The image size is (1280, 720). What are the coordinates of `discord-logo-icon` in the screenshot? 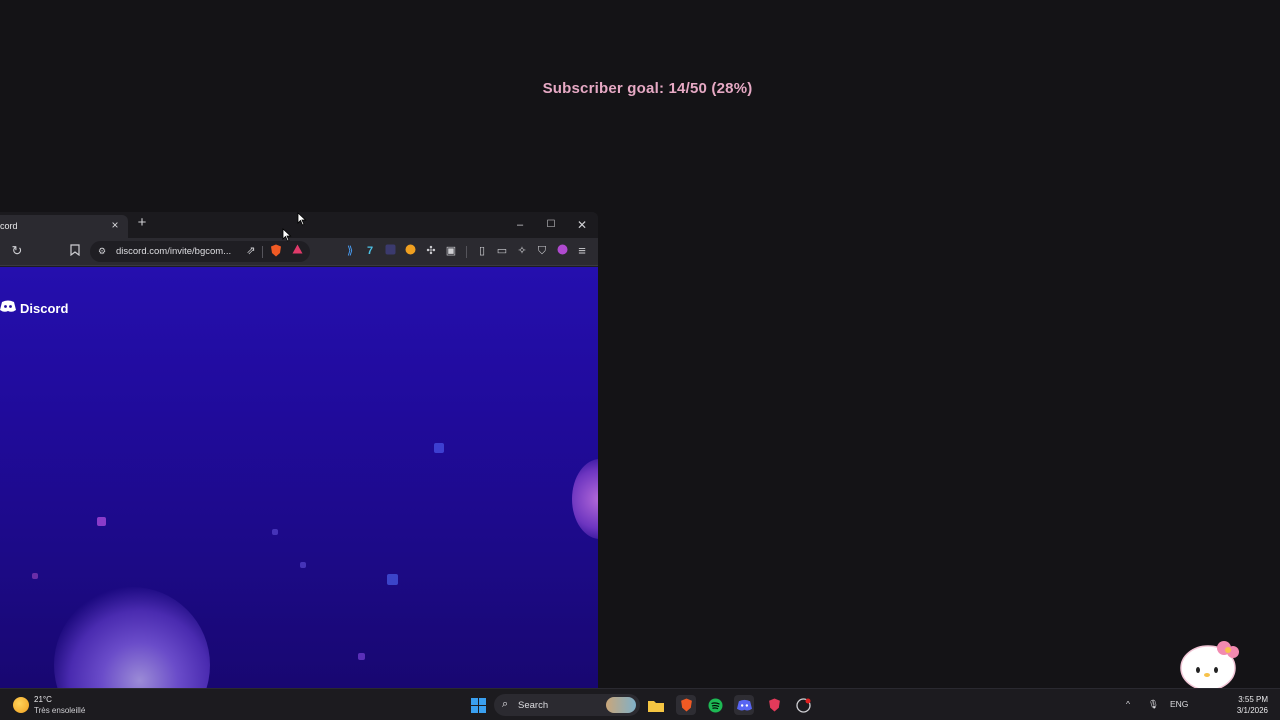 It's located at (8, 308).